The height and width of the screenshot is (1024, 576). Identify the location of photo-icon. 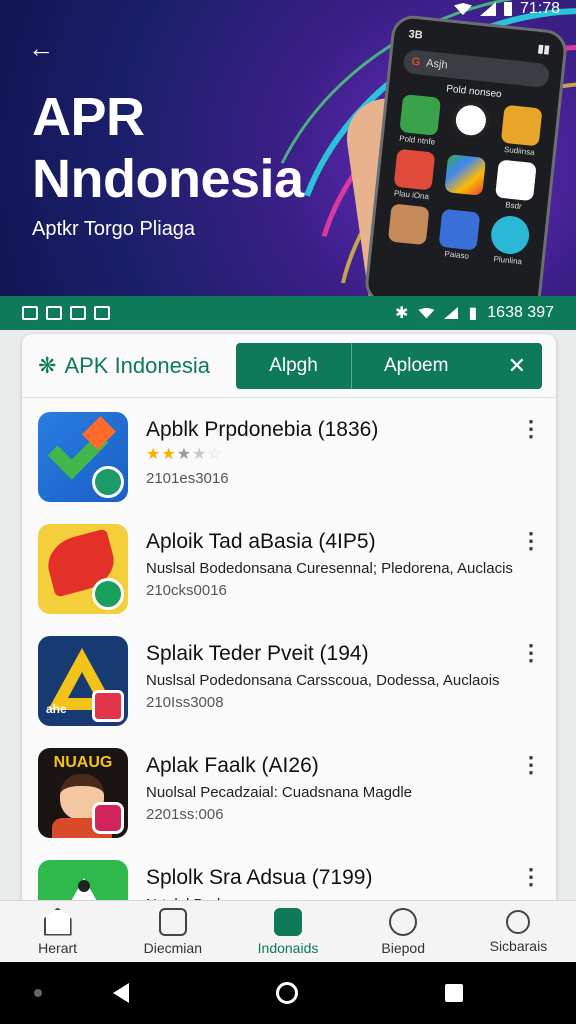
(102, 313).